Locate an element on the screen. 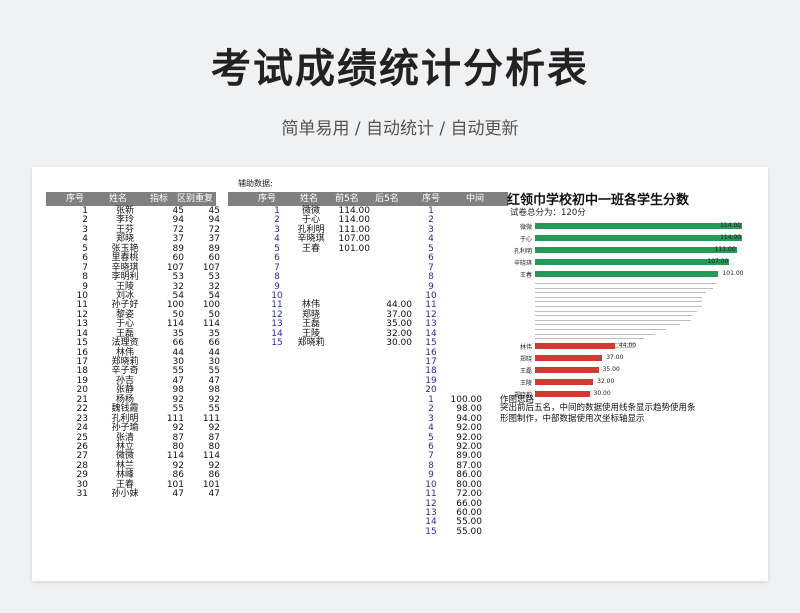 This screenshot has height=613, width=800. row-name: 孙小妹 is located at coordinates (125, 494).